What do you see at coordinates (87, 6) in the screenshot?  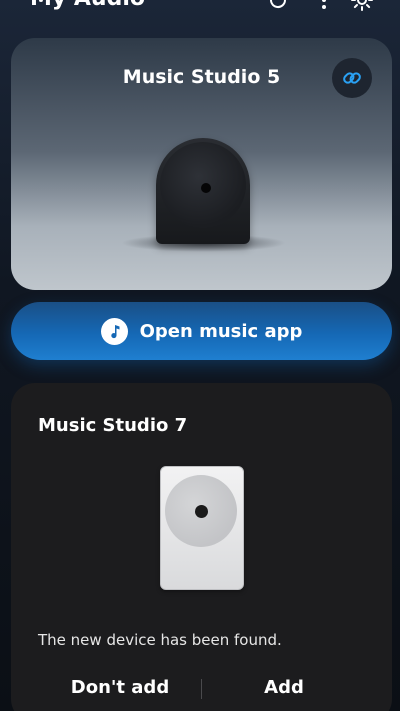 I see `page-title: My Audio` at bounding box center [87, 6].